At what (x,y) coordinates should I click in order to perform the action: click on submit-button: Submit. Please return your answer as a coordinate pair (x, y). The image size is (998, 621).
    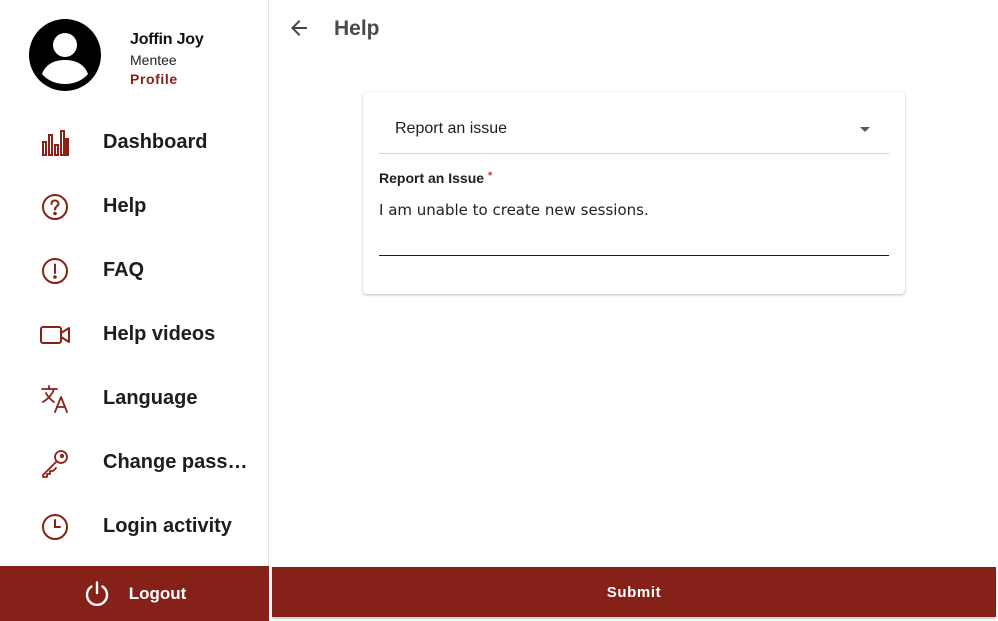
    Looking at the image, I should click on (634, 592).